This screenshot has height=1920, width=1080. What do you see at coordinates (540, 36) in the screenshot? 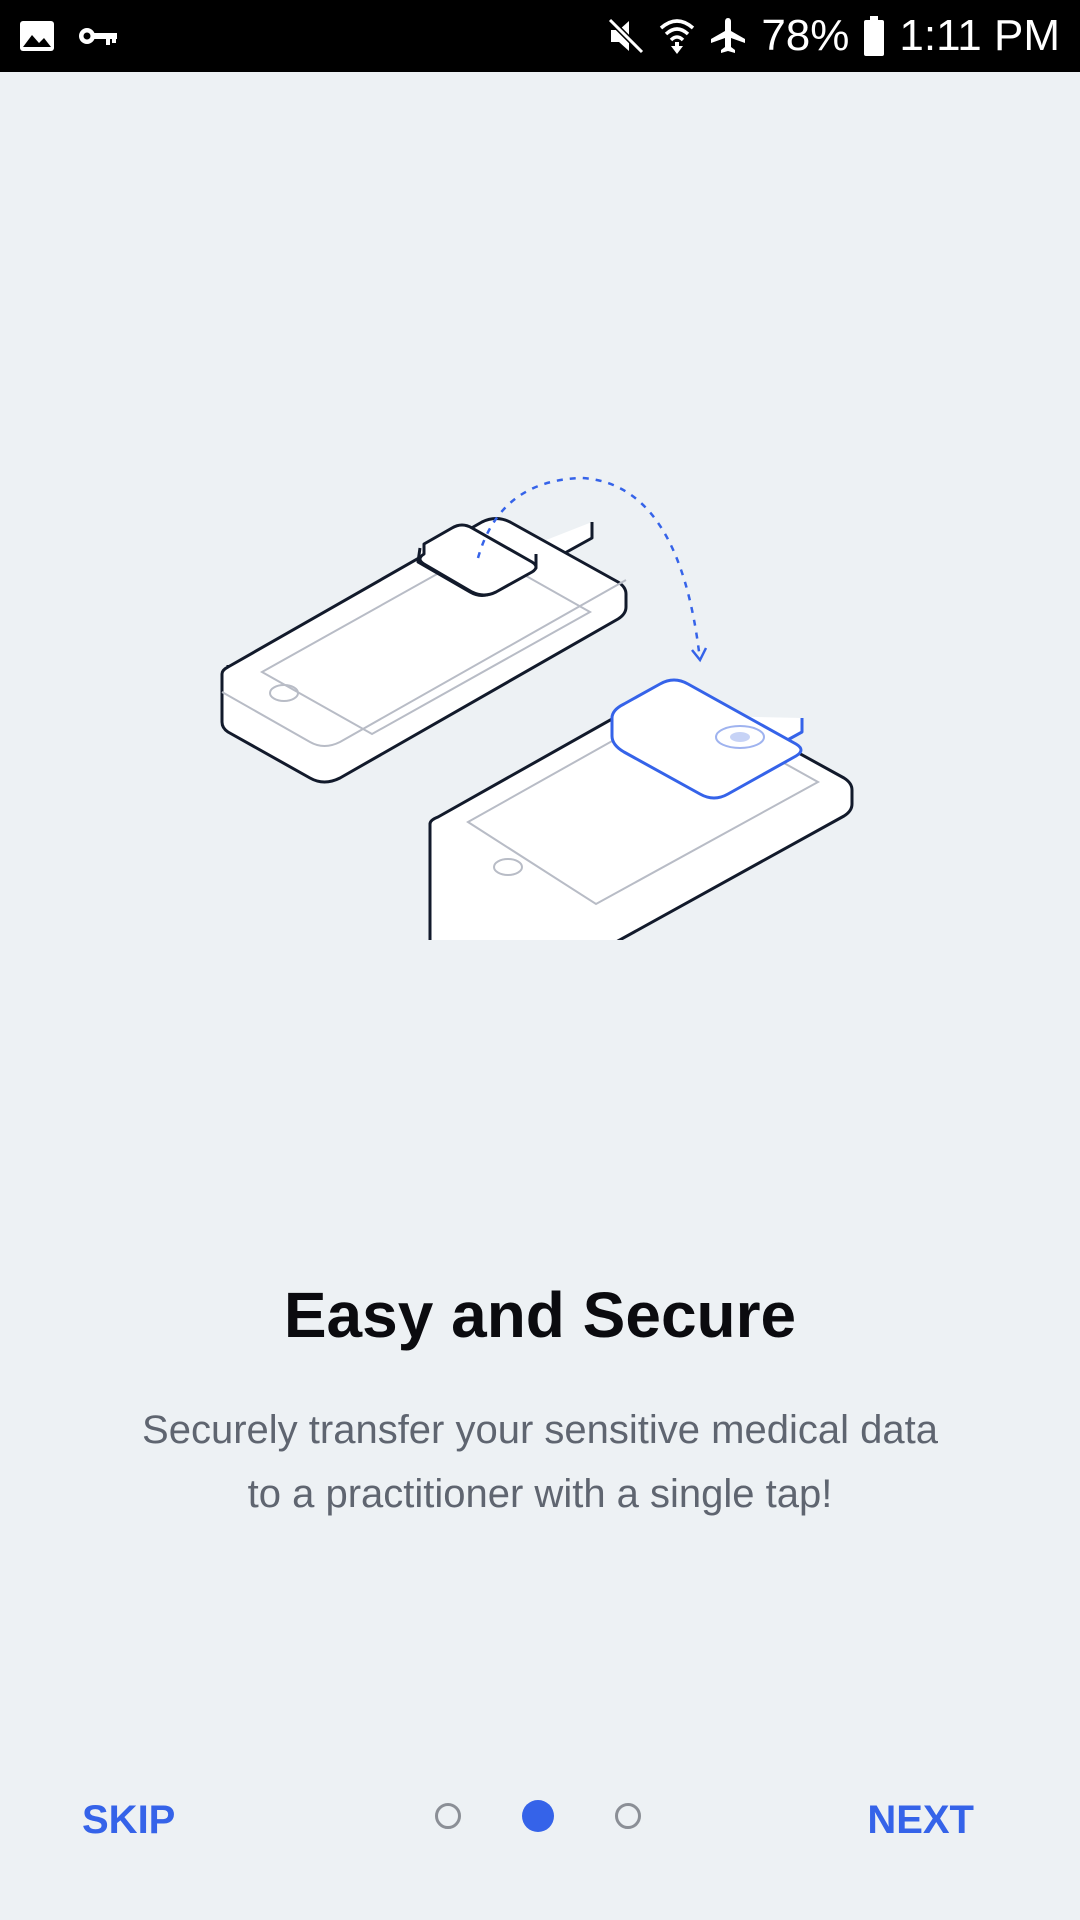
I see `status-bar: 78% 1:11 PM` at bounding box center [540, 36].